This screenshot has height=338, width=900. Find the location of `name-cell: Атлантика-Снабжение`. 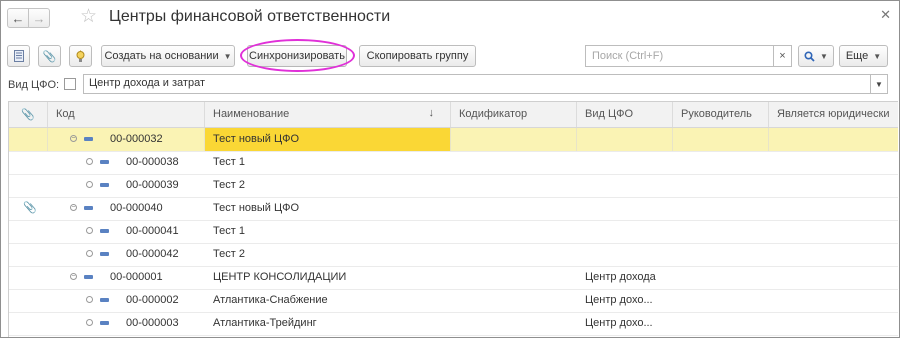

name-cell: Атлантика-Снабжение is located at coordinates (270, 300).